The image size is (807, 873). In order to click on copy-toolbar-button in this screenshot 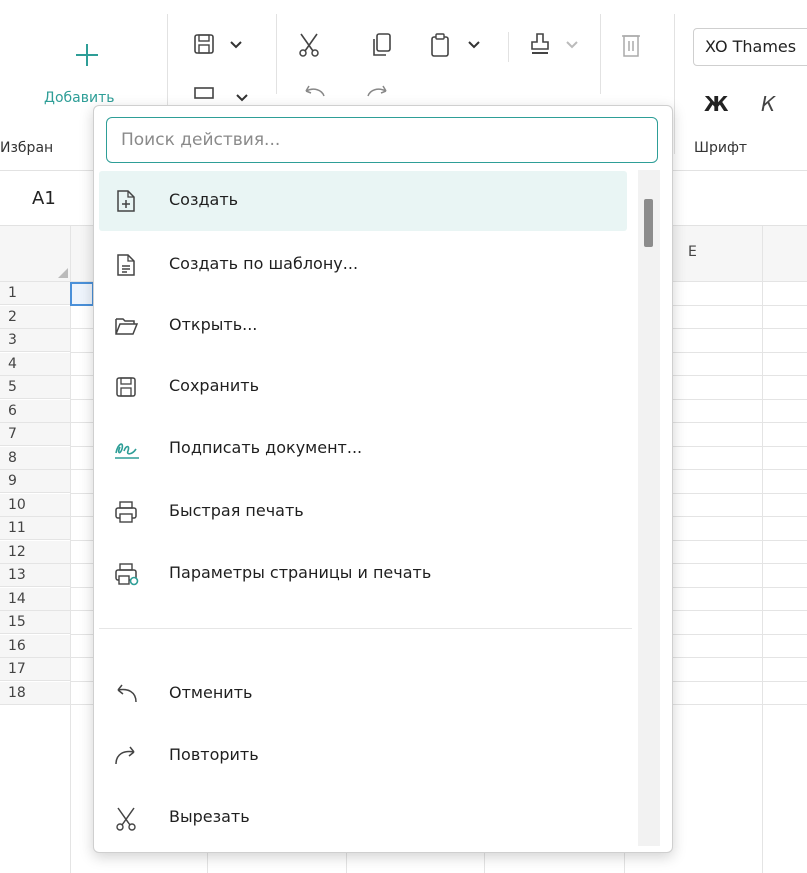, I will do `click(382, 45)`.